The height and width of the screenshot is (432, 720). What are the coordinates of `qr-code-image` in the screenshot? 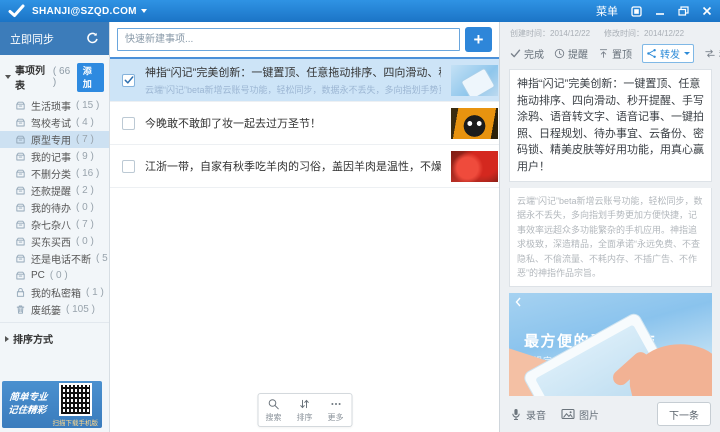 It's located at (75, 399).